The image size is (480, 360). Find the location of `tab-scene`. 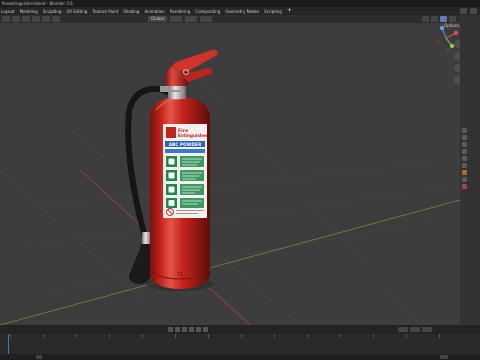

tab-scene is located at coordinates (464, 158).